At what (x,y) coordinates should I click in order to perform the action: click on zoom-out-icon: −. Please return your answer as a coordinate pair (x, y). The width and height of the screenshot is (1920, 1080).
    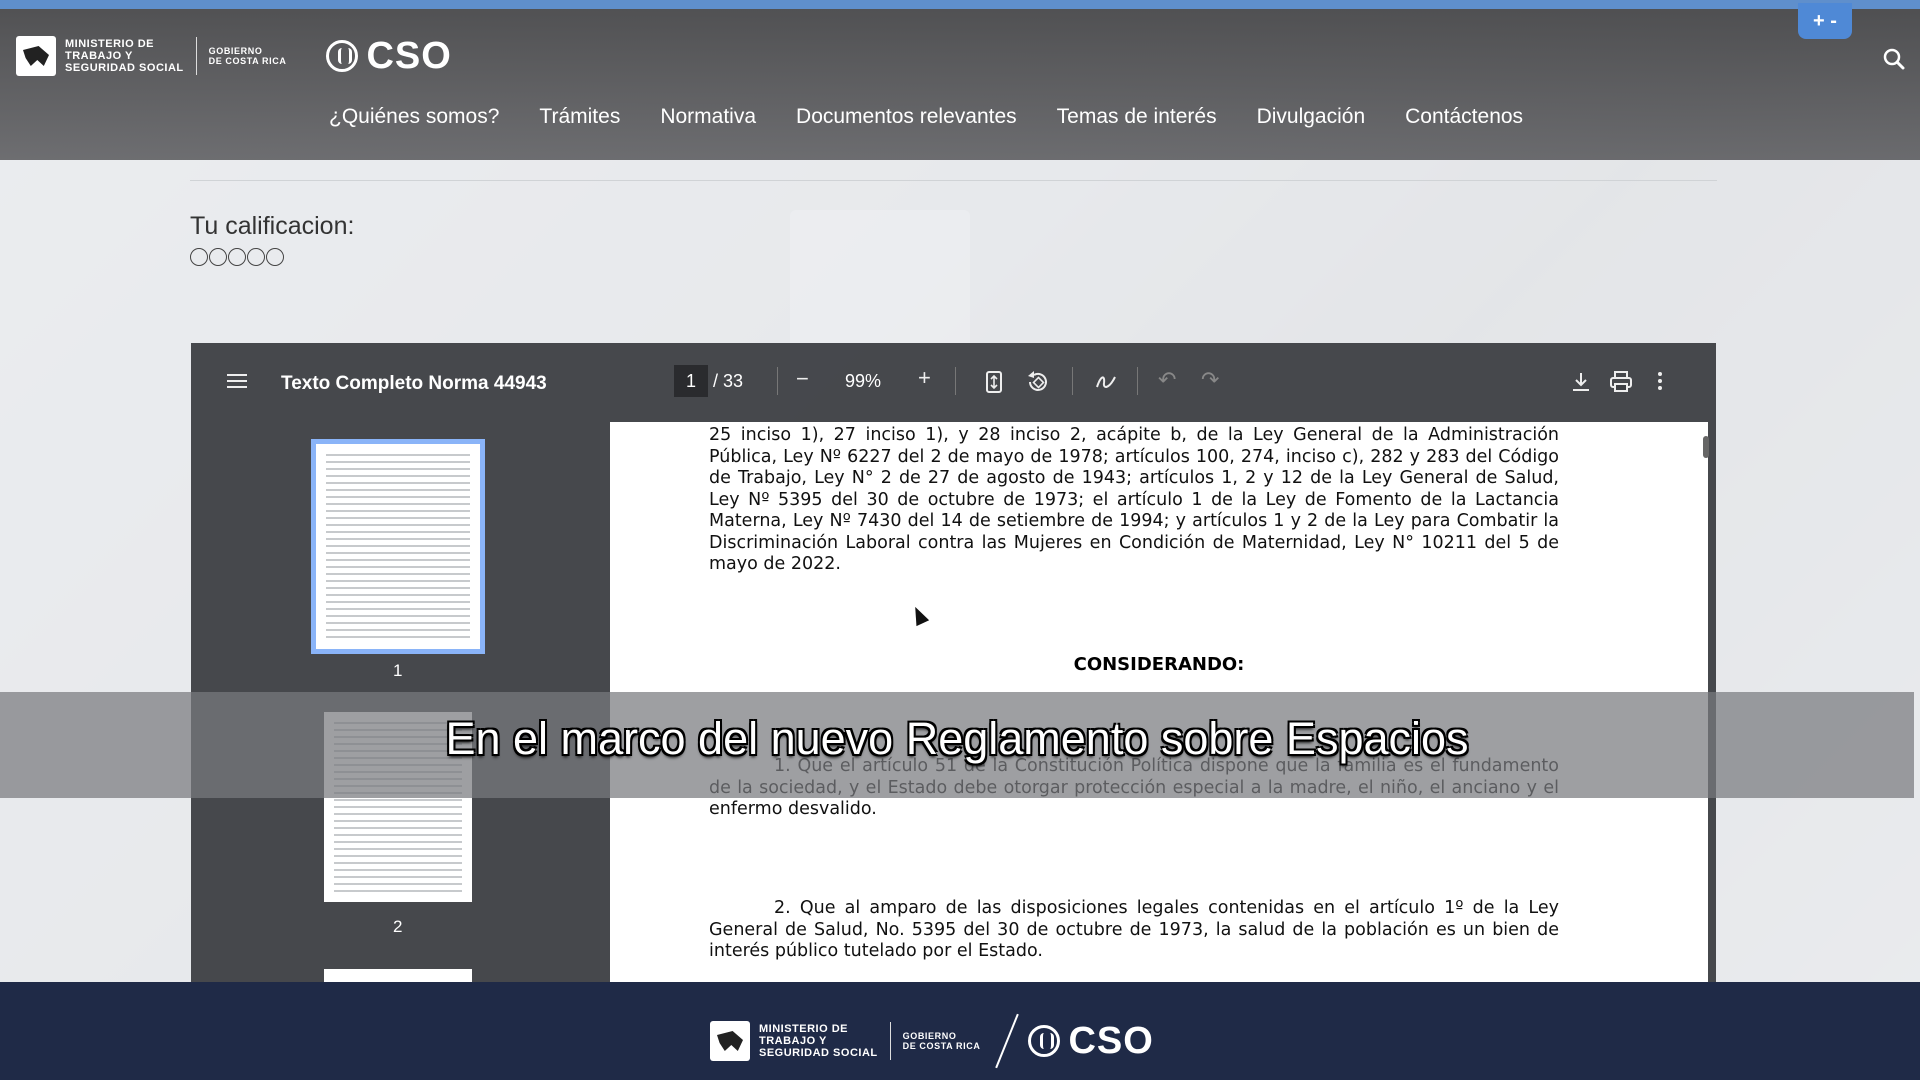
    Looking at the image, I should click on (802, 379).